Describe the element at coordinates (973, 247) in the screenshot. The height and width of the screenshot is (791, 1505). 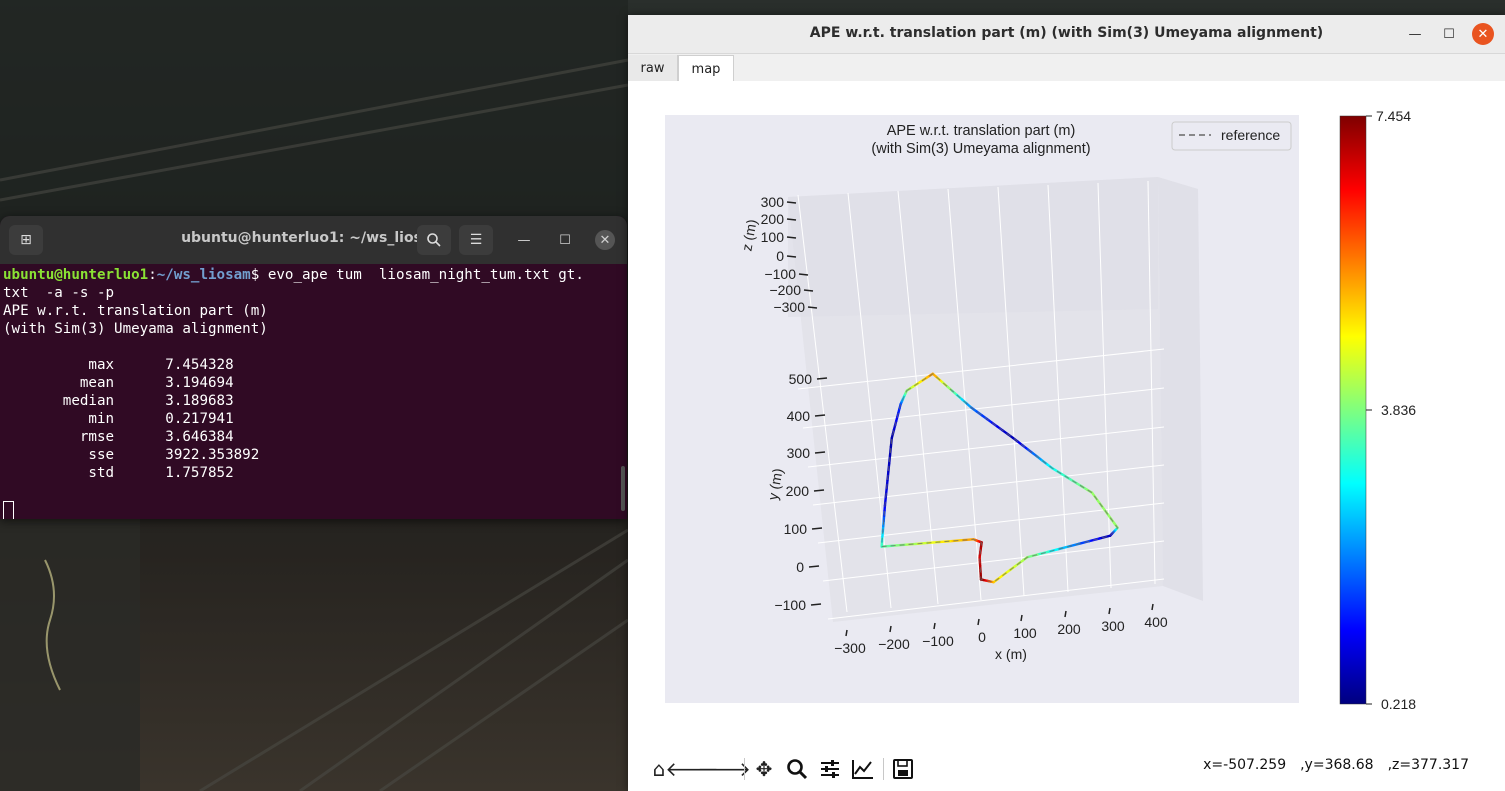
I see `xz-pane` at that location.